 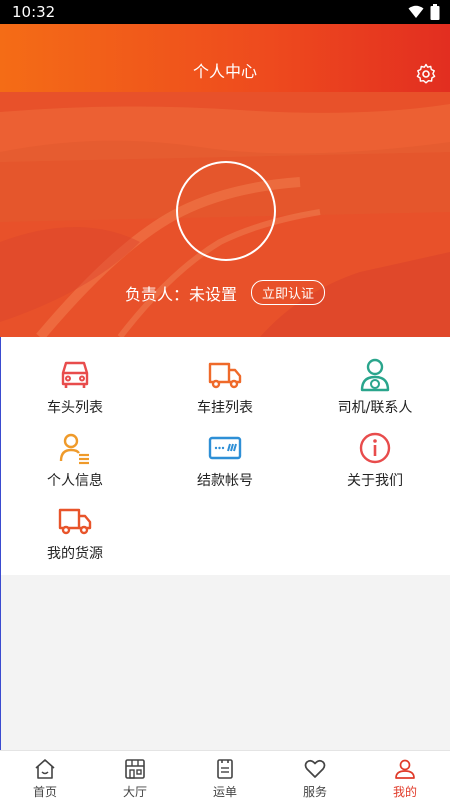 I want to click on tab-label: 我的, so click(x=404, y=792).